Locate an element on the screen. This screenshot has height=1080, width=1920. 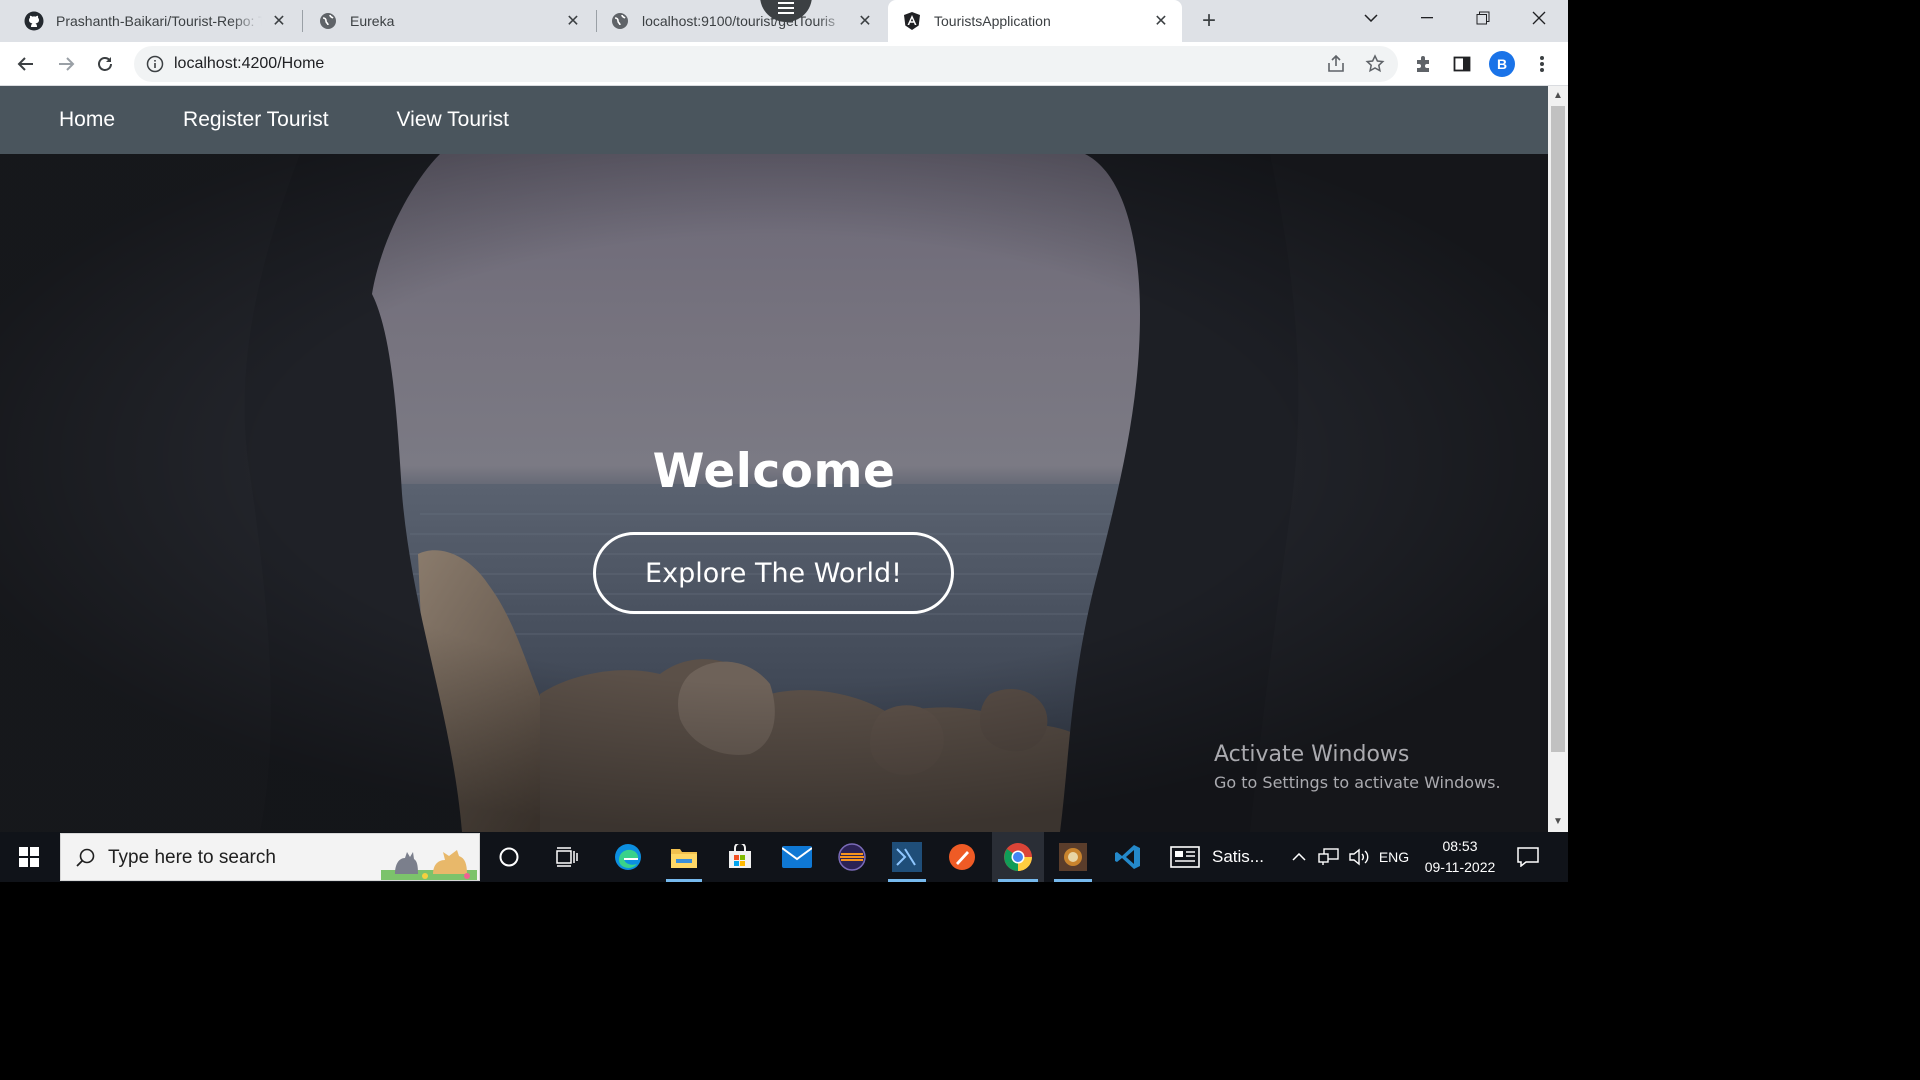
extensions-puzzle-icon is located at coordinates (1423, 64).